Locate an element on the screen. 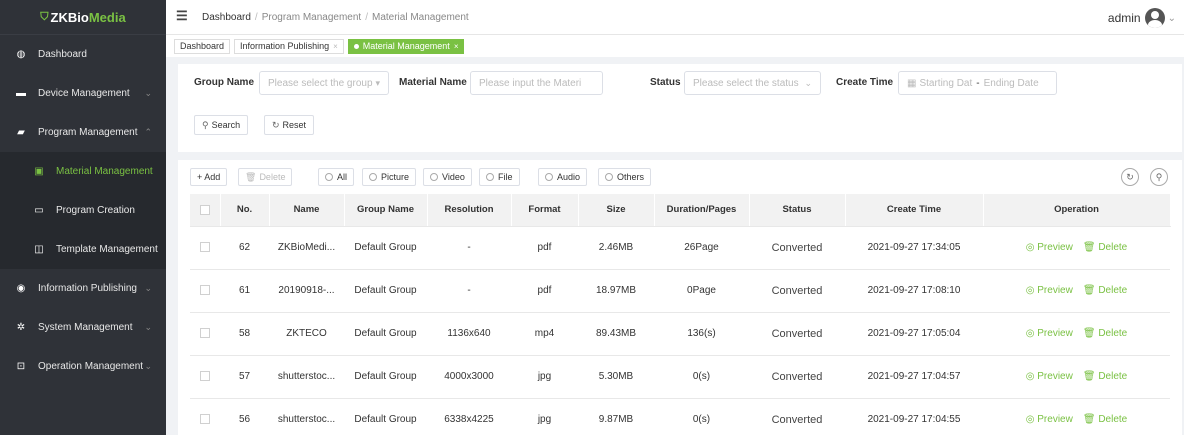  breadcrumb-dashboard: Dashboard is located at coordinates (226, 17).